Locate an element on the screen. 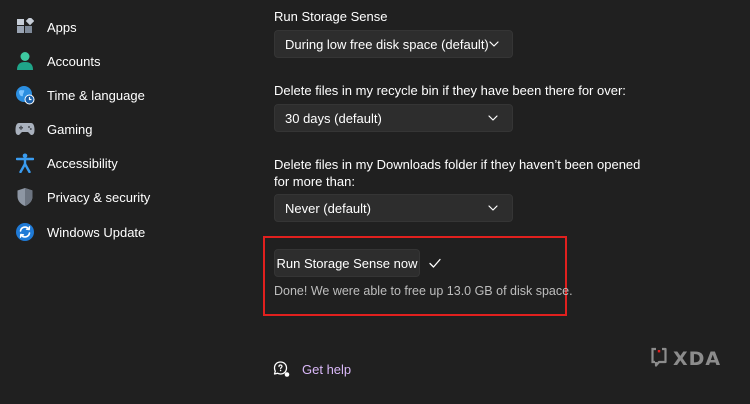  dropdown-value: Never (default) is located at coordinates (328, 208).